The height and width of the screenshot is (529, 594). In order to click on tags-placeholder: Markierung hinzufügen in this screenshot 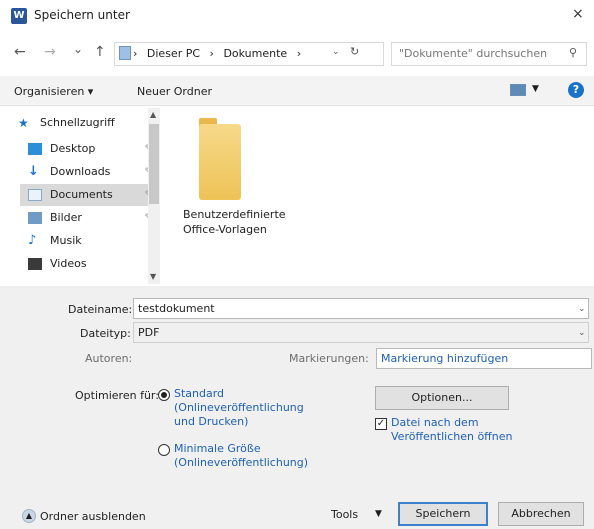, I will do `click(445, 358)`.